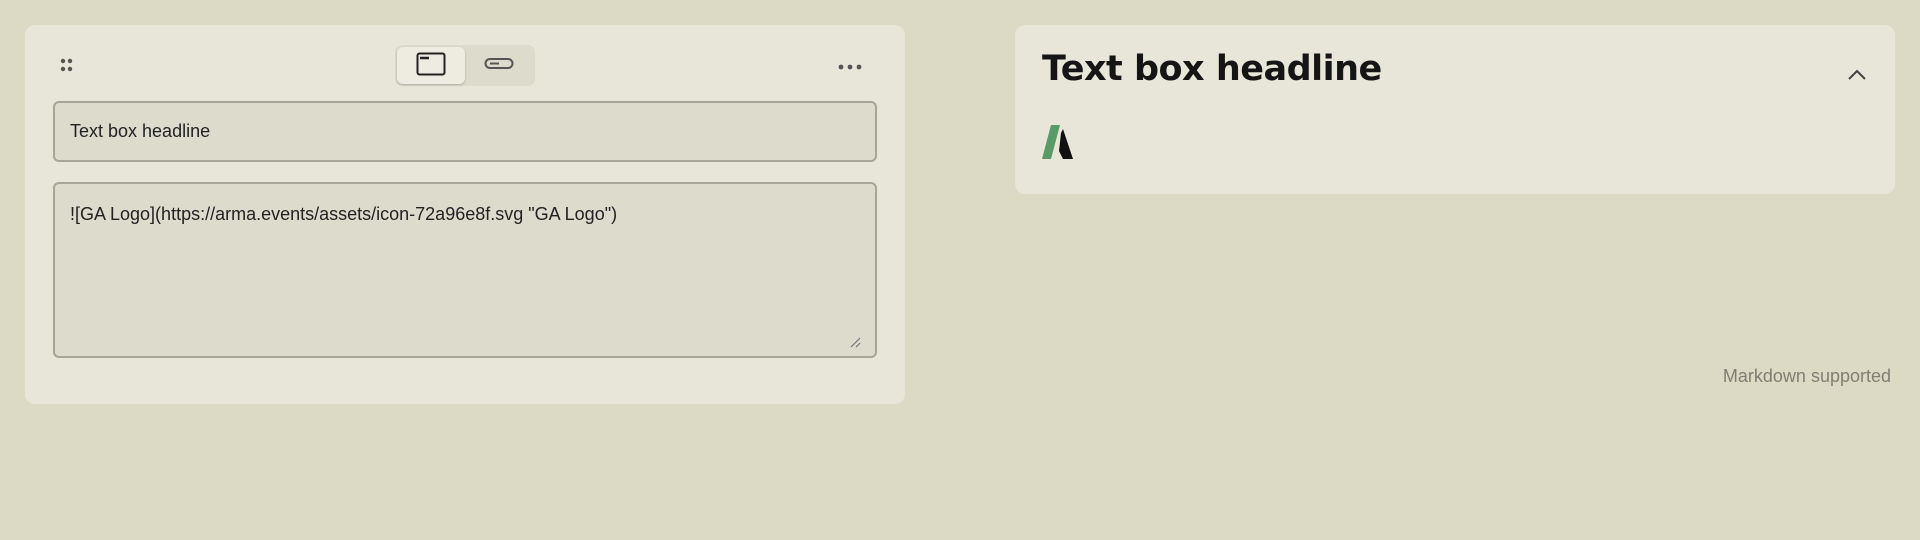 The width and height of the screenshot is (1920, 540). I want to click on ga-logo-image, so click(1059, 142).